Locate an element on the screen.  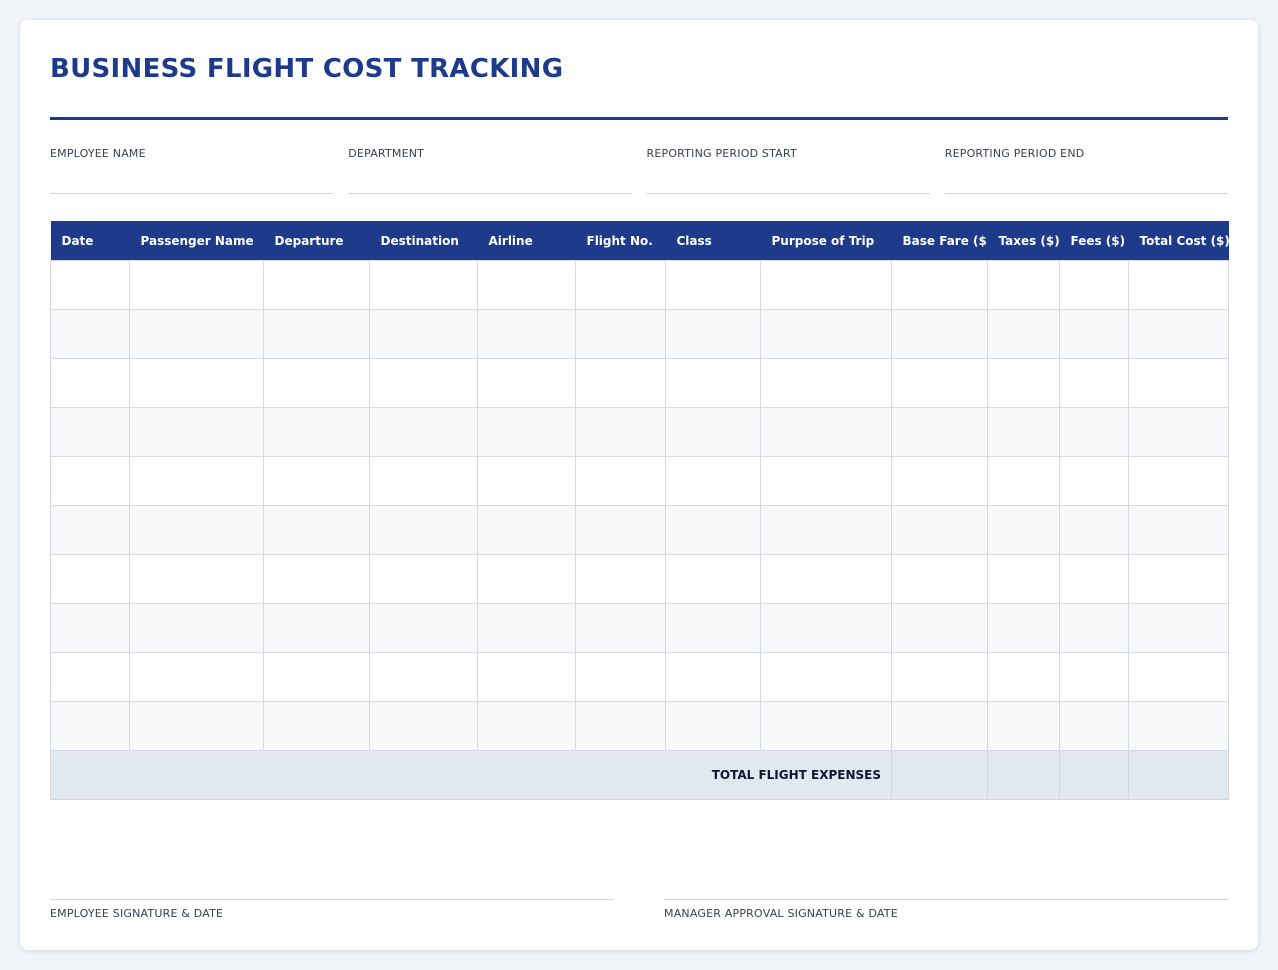
period-start-input is located at coordinates (788, 184).